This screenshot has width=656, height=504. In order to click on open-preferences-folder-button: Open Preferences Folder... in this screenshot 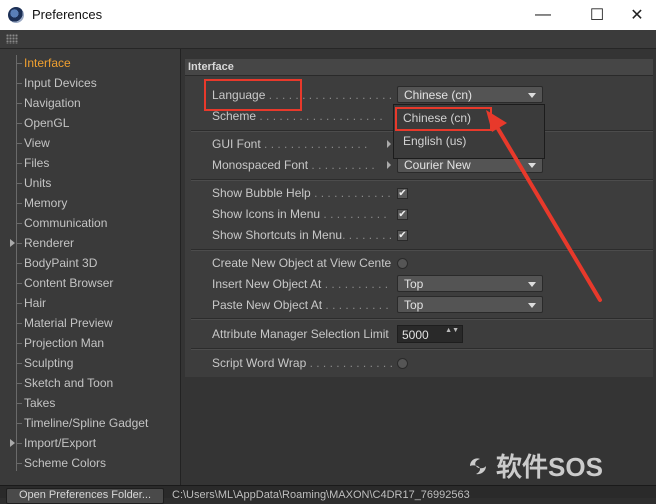, I will do `click(85, 496)`.